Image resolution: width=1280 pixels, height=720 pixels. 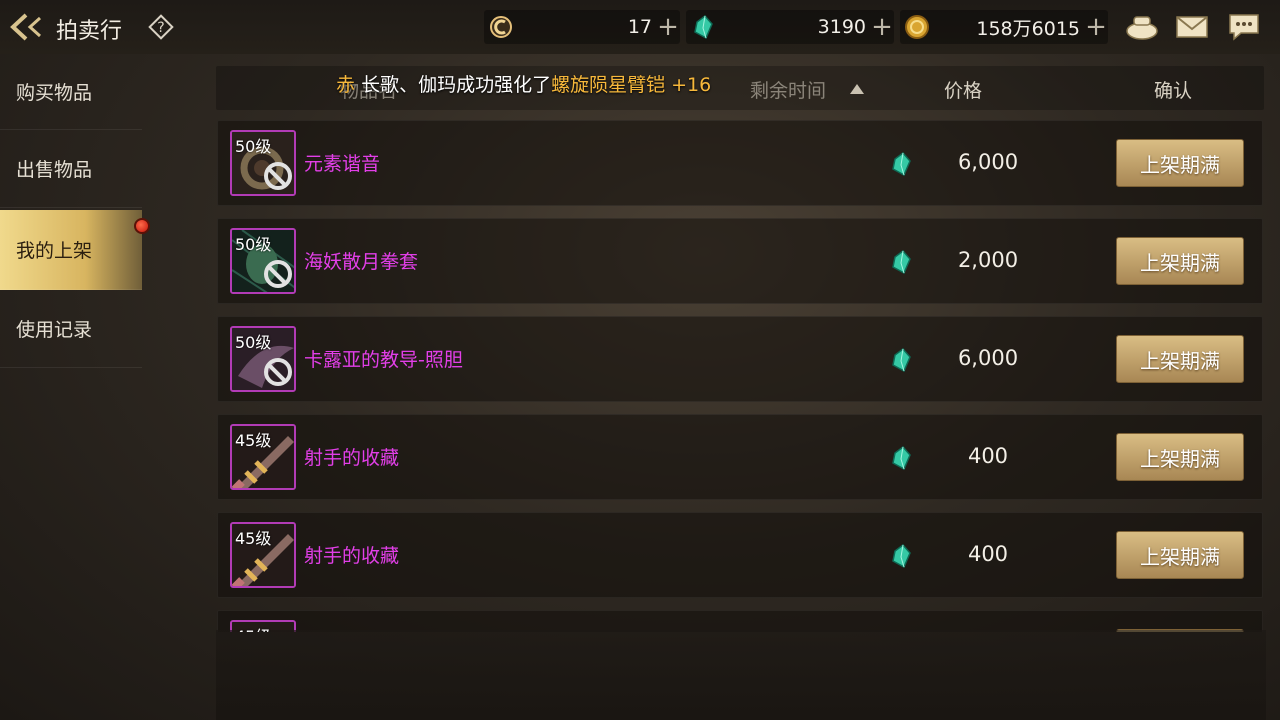 I want to click on chat-button, so click(x=1244, y=27).